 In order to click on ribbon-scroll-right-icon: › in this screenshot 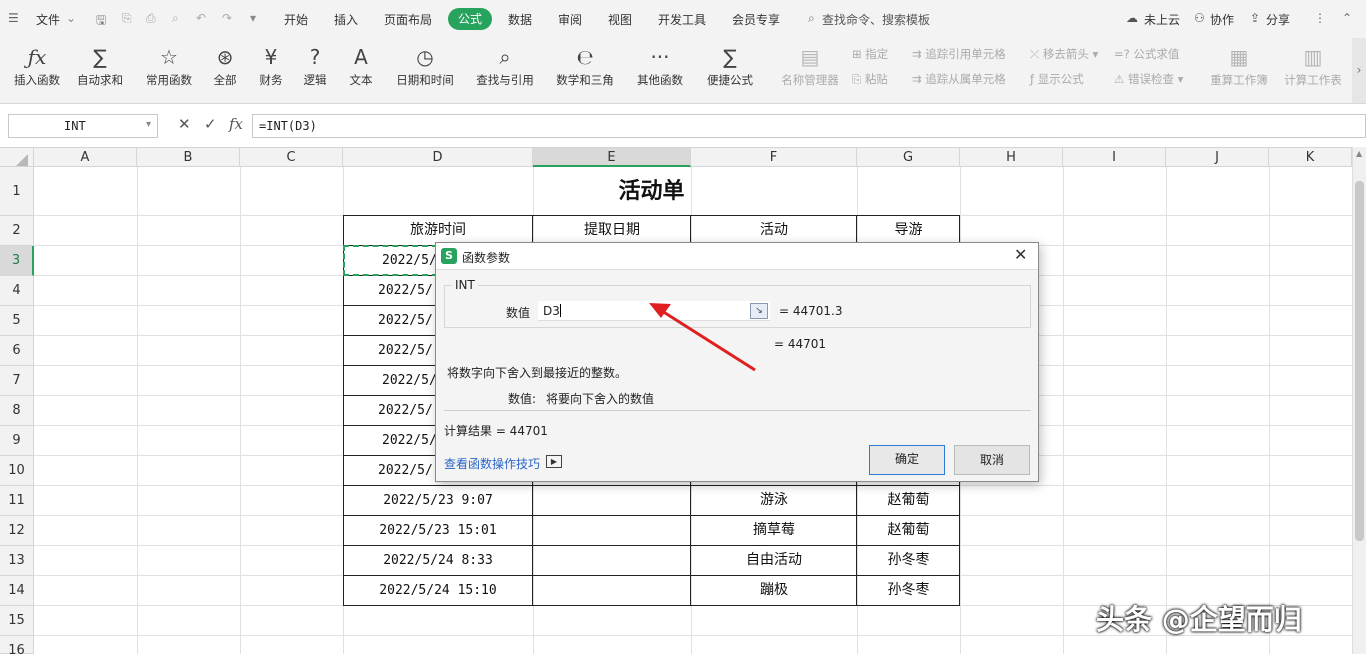, I will do `click(1359, 70)`.